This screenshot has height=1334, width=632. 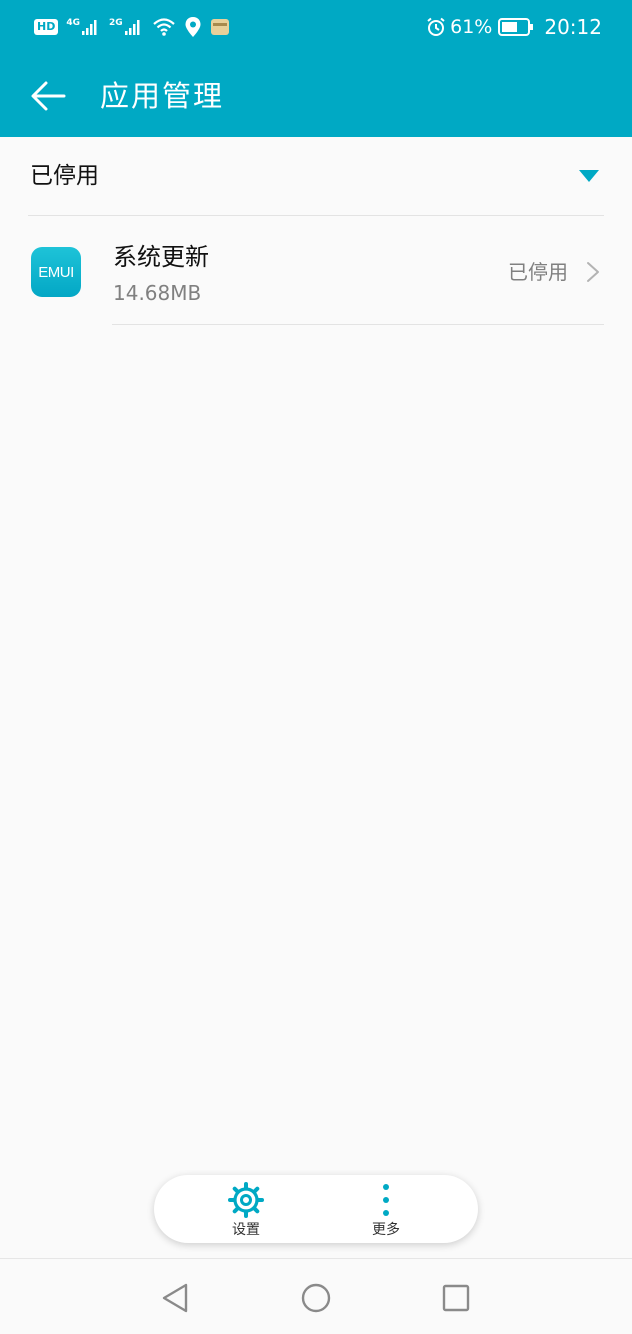 What do you see at coordinates (73, 23) in the screenshot?
I see `network-type-1: 4G` at bounding box center [73, 23].